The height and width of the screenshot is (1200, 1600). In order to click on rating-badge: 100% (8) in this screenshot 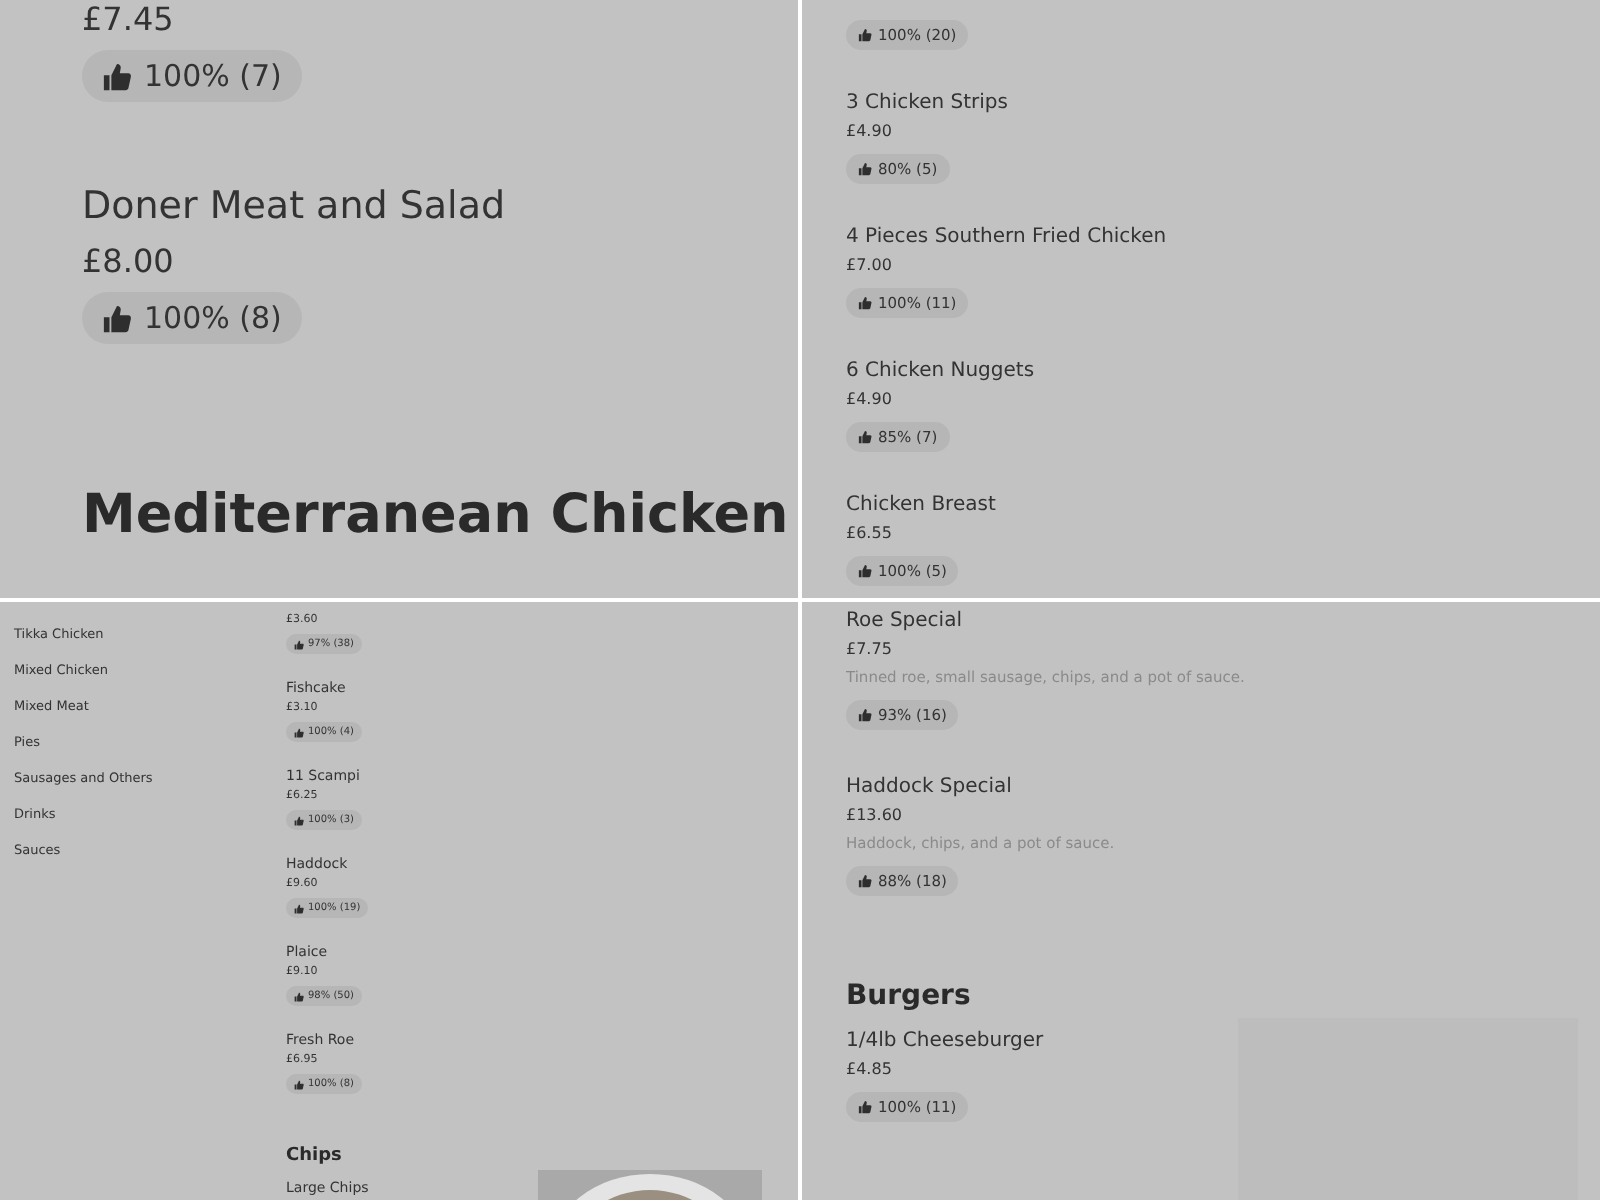, I will do `click(192, 318)`.